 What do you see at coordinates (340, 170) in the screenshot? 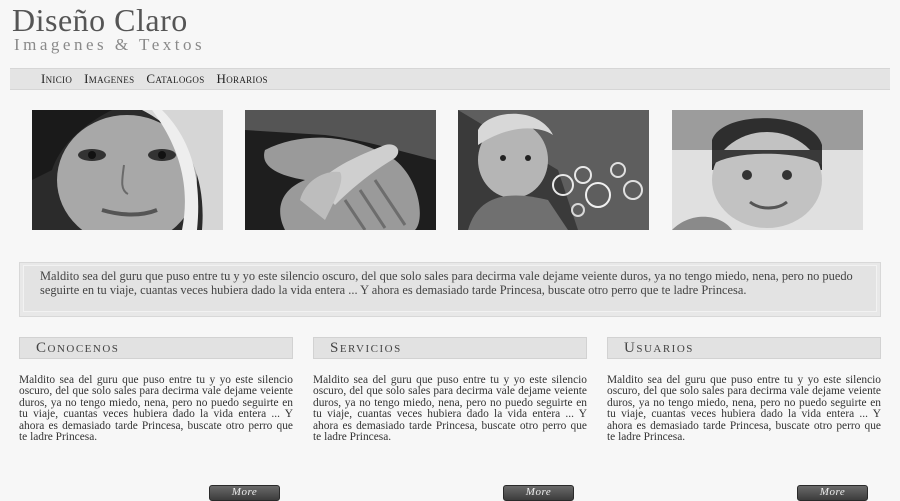
I see `photo-hands` at bounding box center [340, 170].